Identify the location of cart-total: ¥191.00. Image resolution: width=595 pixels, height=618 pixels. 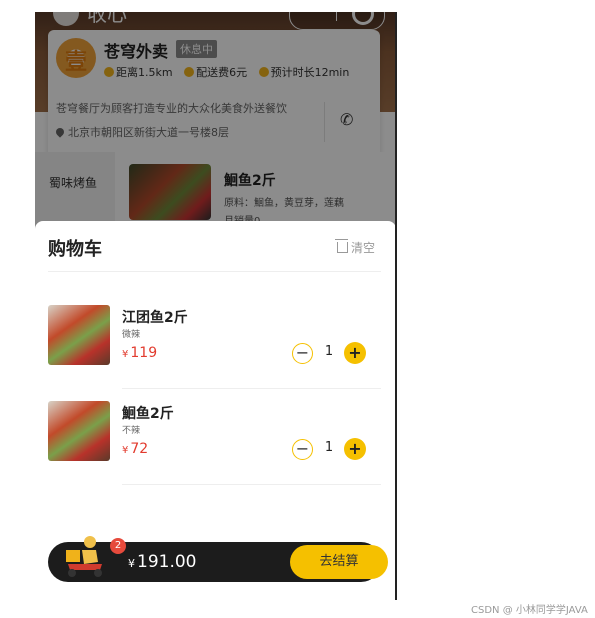
(162, 562).